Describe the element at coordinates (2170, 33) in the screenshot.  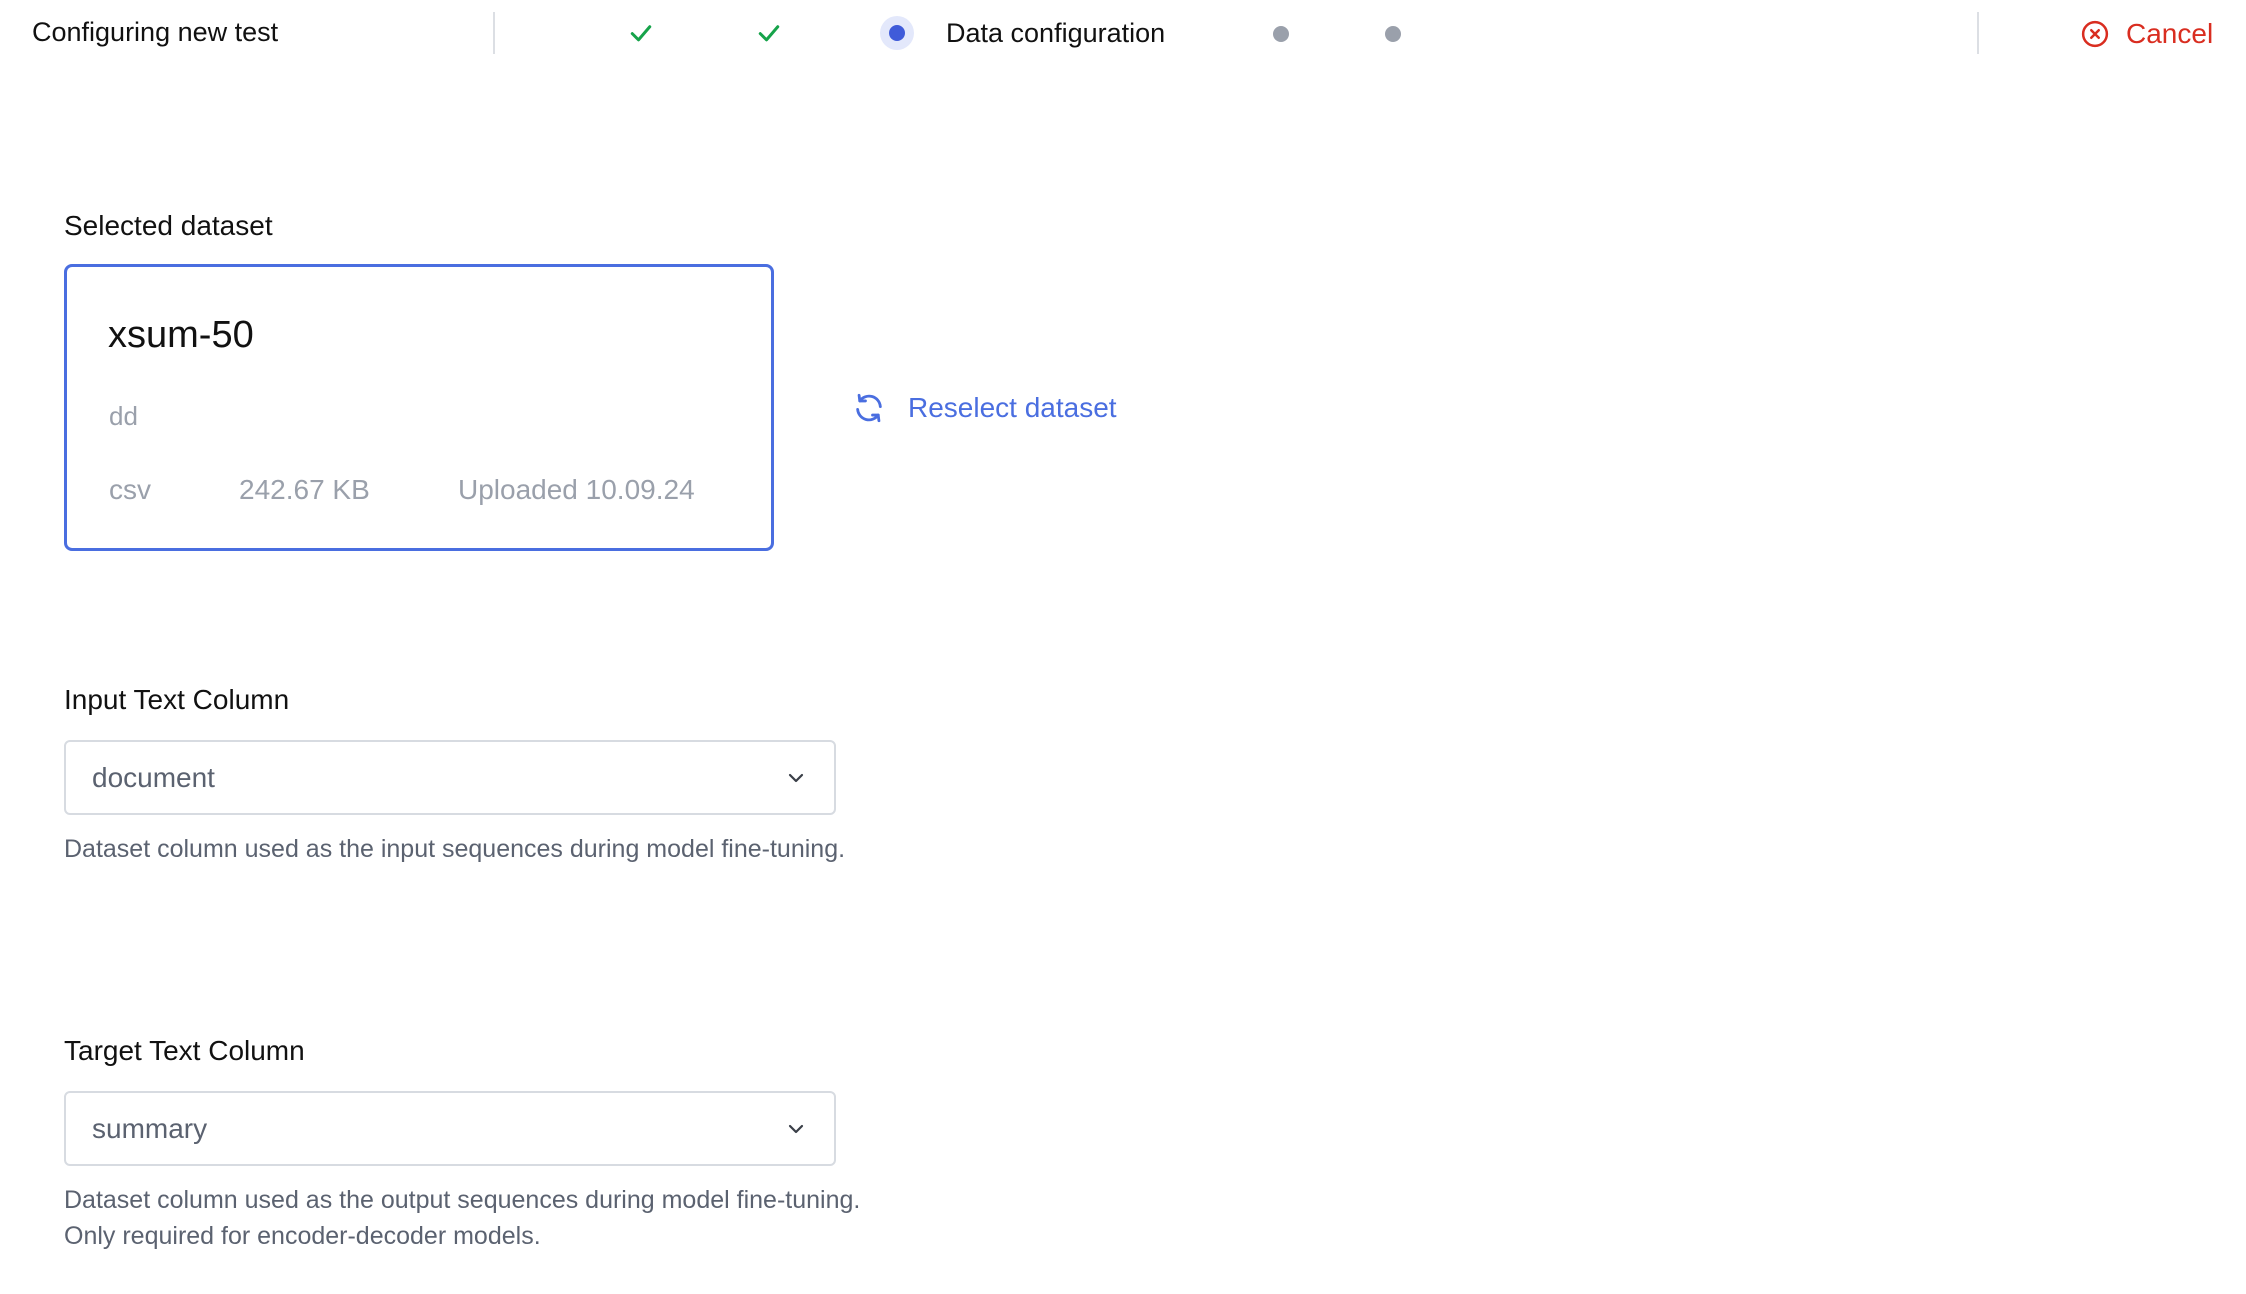
I see `cancel-label: Cancel` at that location.